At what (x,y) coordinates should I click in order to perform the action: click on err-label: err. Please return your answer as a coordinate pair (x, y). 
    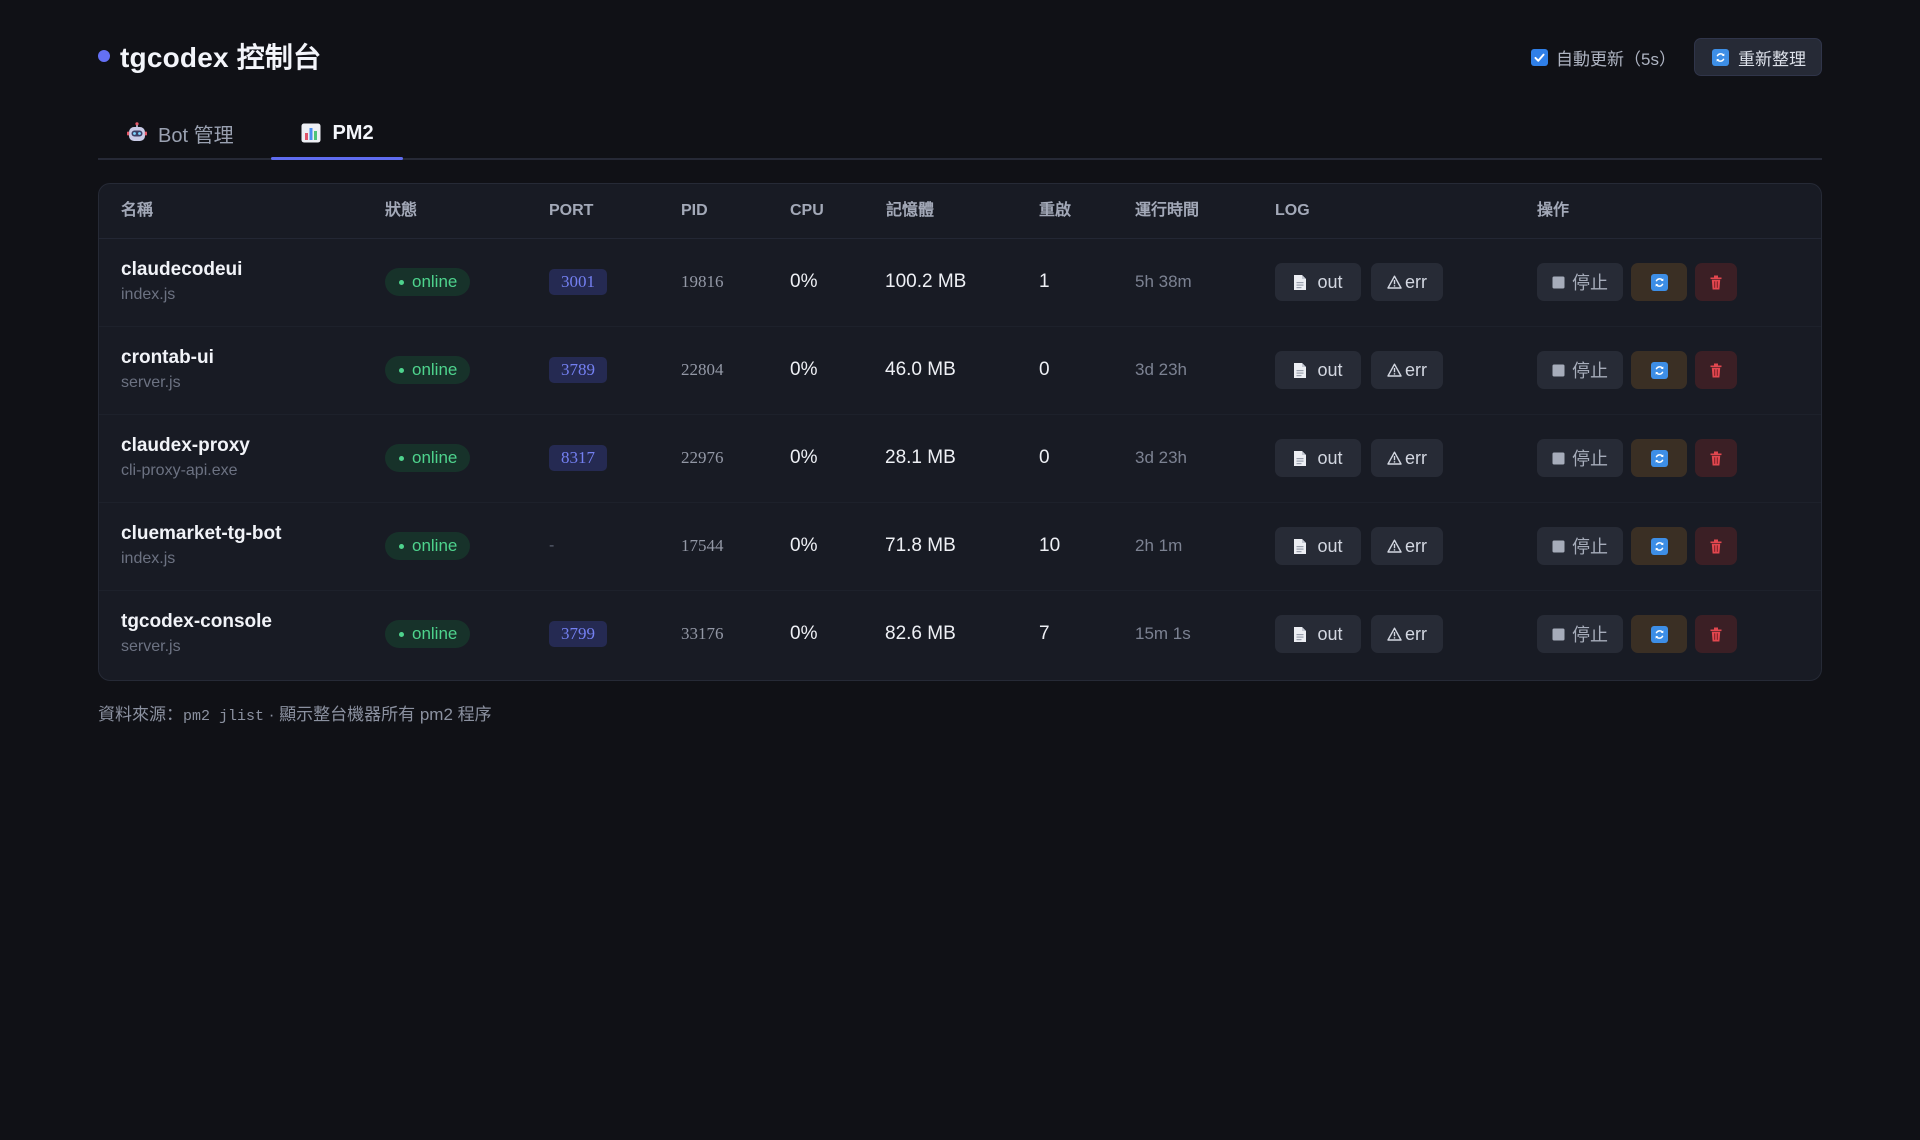
    Looking at the image, I should click on (1416, 457).